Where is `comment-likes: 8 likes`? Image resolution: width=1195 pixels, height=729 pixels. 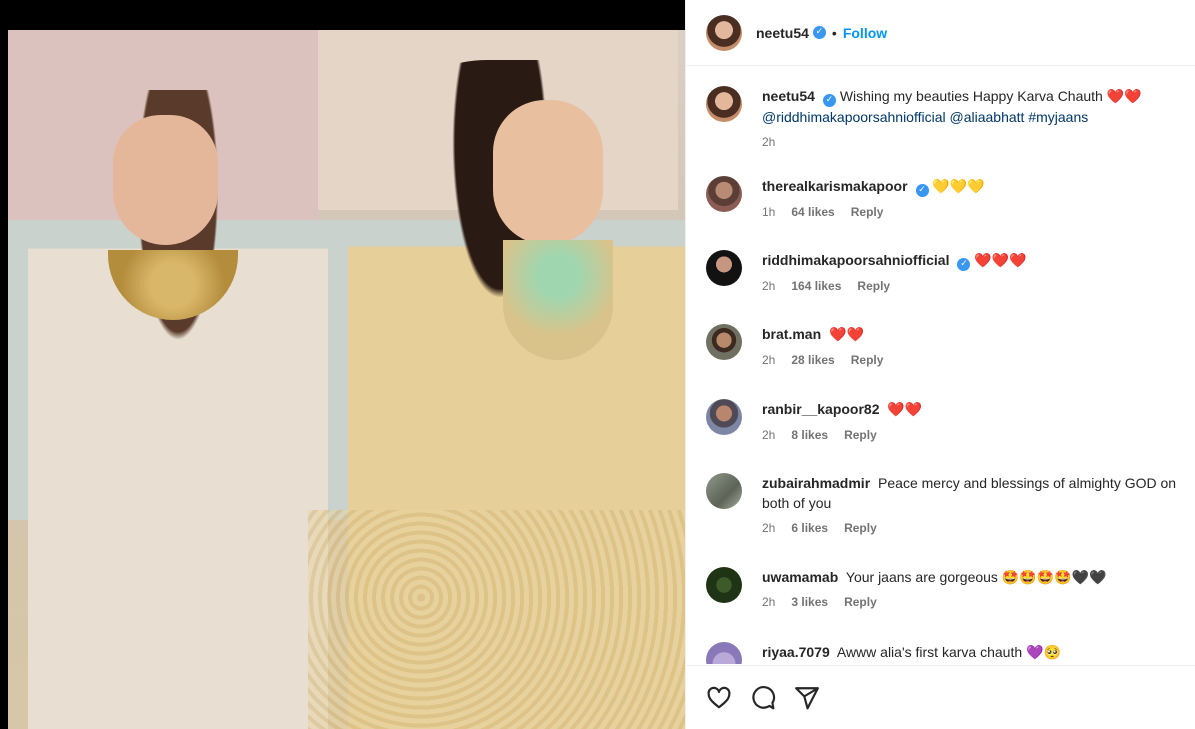
comment-likes: 8 likes is located at coordinates (809, 435).